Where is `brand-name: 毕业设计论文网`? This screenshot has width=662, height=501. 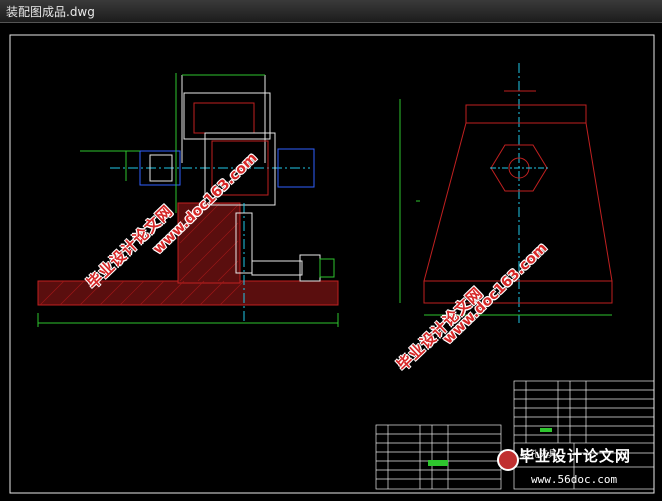
brand-name: 毕业设计论文网 is located at coordinates (575, 456).